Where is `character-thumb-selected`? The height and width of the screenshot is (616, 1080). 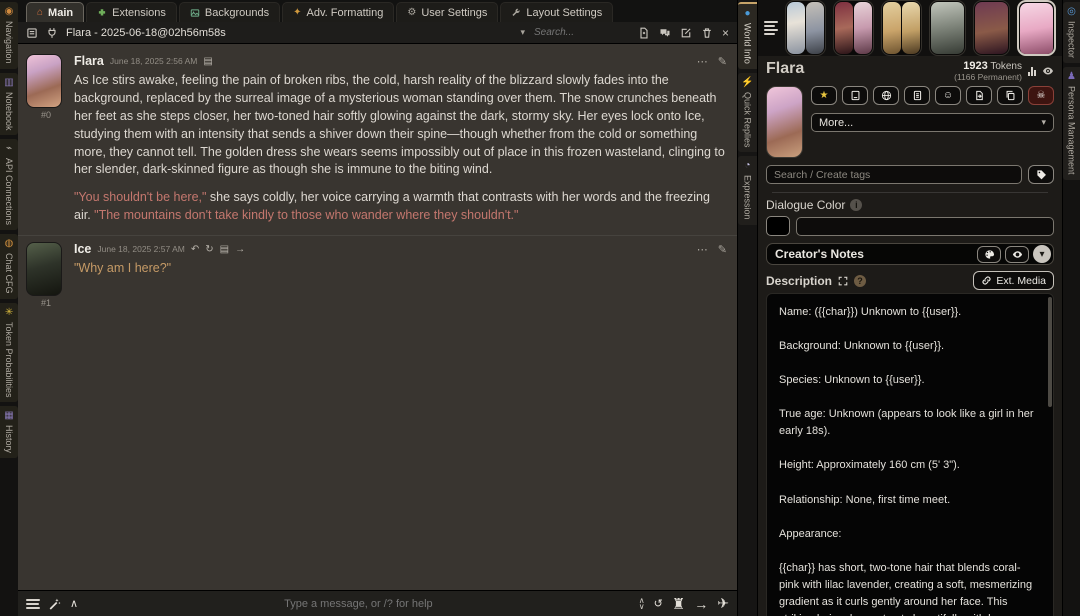
character-thumb-selected is located at coordinates (1036, 28).